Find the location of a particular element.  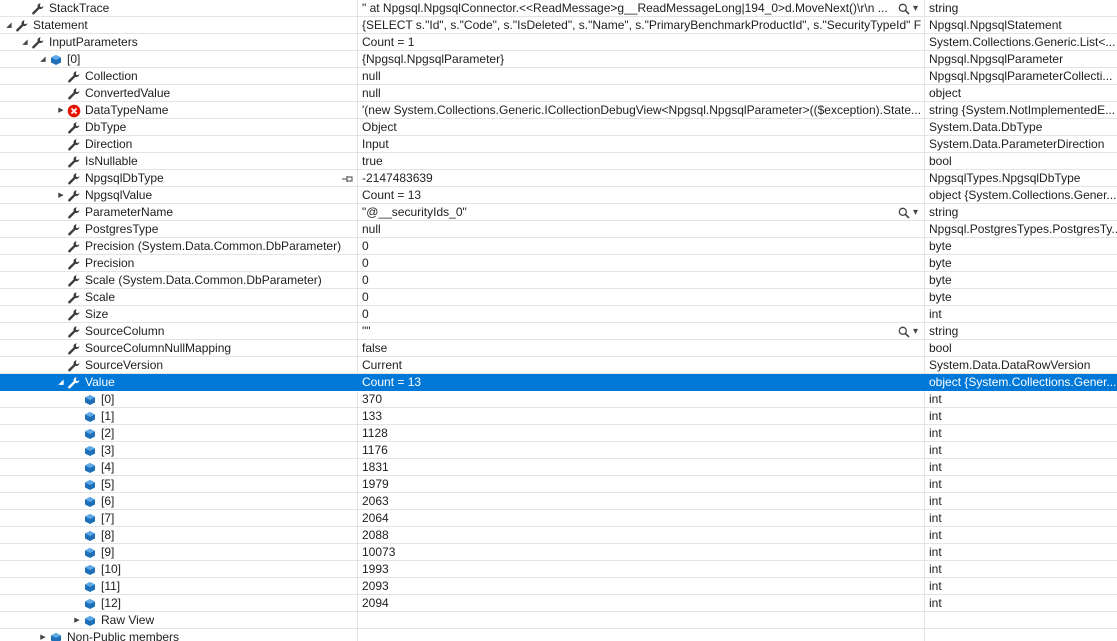

value-cell: {Npgsql.NpgsqlParameter} is located at coordinates (641, 59).